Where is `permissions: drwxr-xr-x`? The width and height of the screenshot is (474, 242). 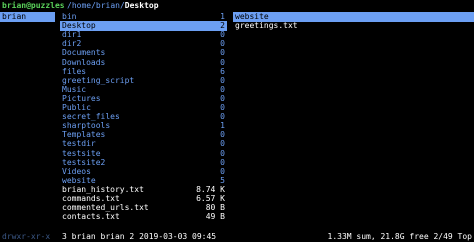 permissions: drwxr-xr-x is located at coordinates (26, 236).